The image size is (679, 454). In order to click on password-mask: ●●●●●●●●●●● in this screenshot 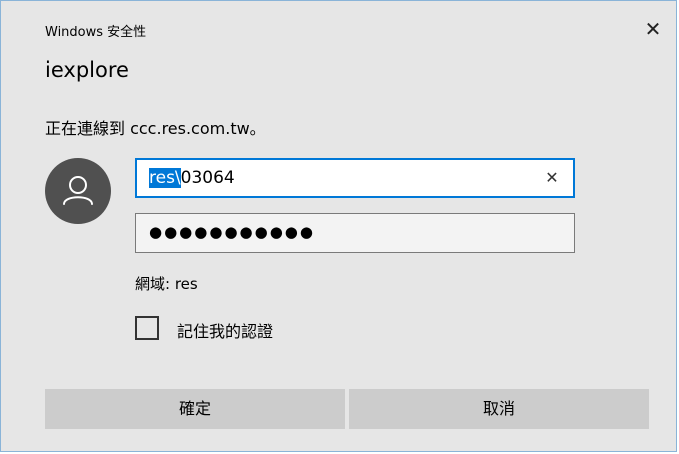, I will do `click(232, 232)`.